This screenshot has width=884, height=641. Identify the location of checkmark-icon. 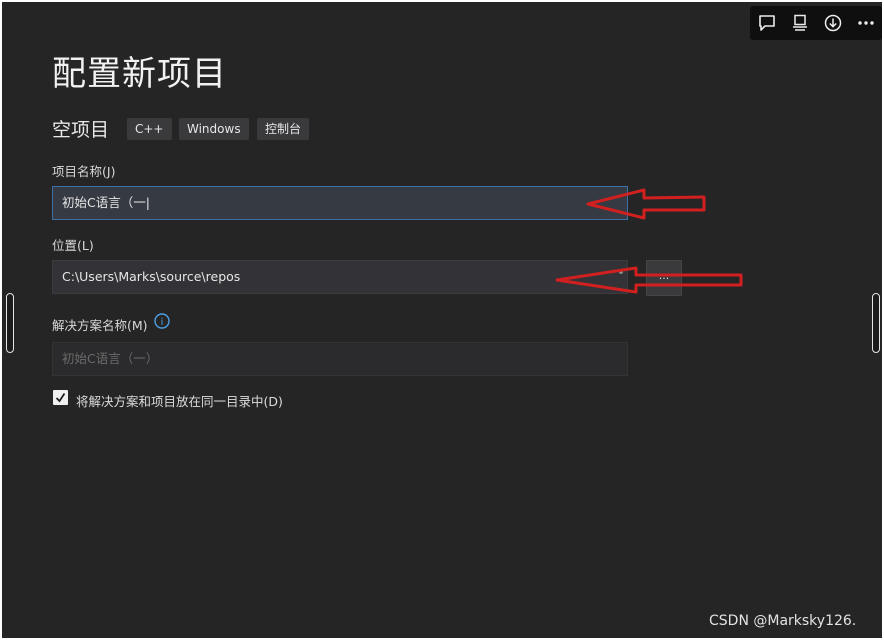
(60, 398).